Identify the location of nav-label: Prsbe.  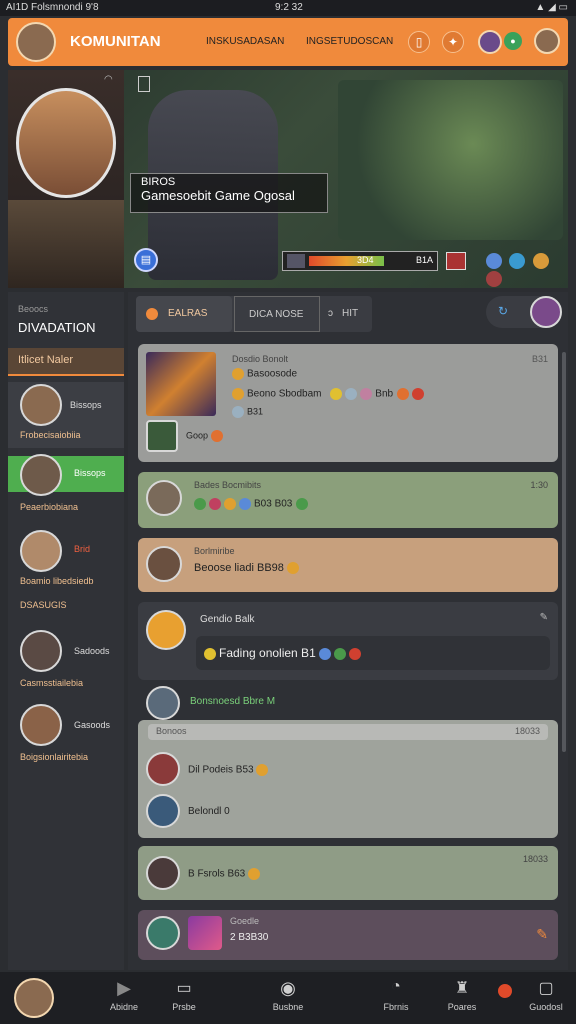
(184, 1007).